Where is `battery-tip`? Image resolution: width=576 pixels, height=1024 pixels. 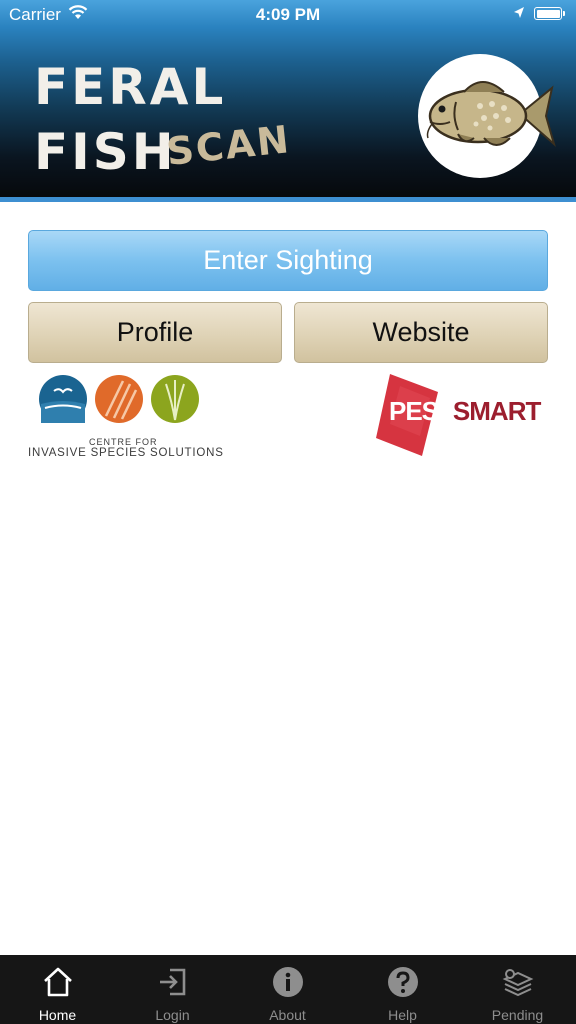 battery-tip is located at coordinates (564, 13).